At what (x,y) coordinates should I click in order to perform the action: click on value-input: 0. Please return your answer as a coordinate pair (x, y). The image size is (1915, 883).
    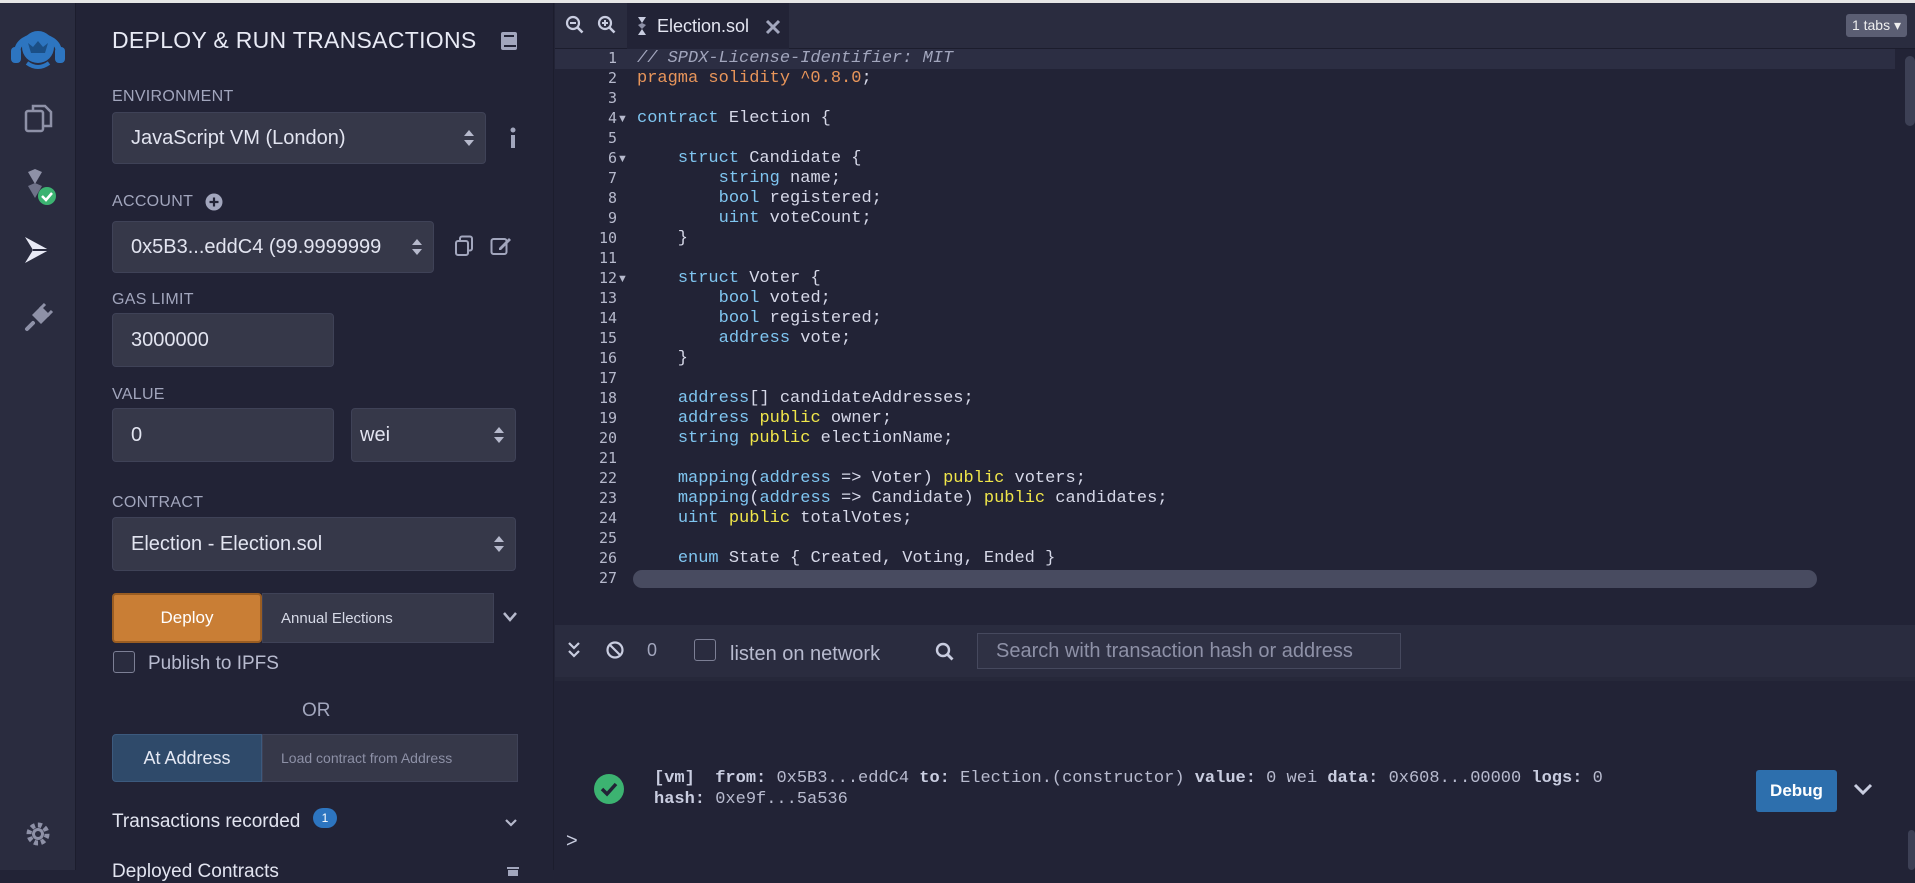
    Looking at the image, I should click on (223, 435).